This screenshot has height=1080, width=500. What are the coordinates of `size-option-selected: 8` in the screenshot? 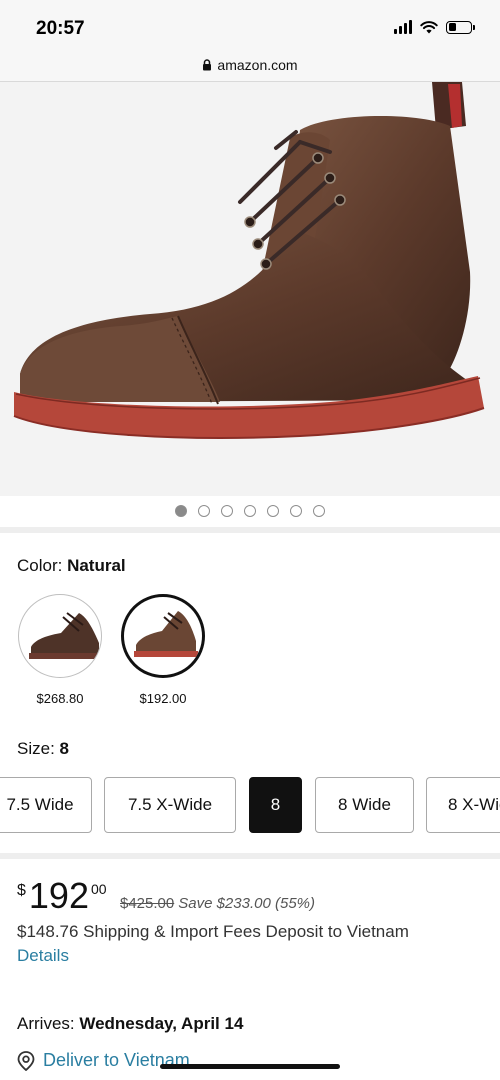 It's located at (275, 805).